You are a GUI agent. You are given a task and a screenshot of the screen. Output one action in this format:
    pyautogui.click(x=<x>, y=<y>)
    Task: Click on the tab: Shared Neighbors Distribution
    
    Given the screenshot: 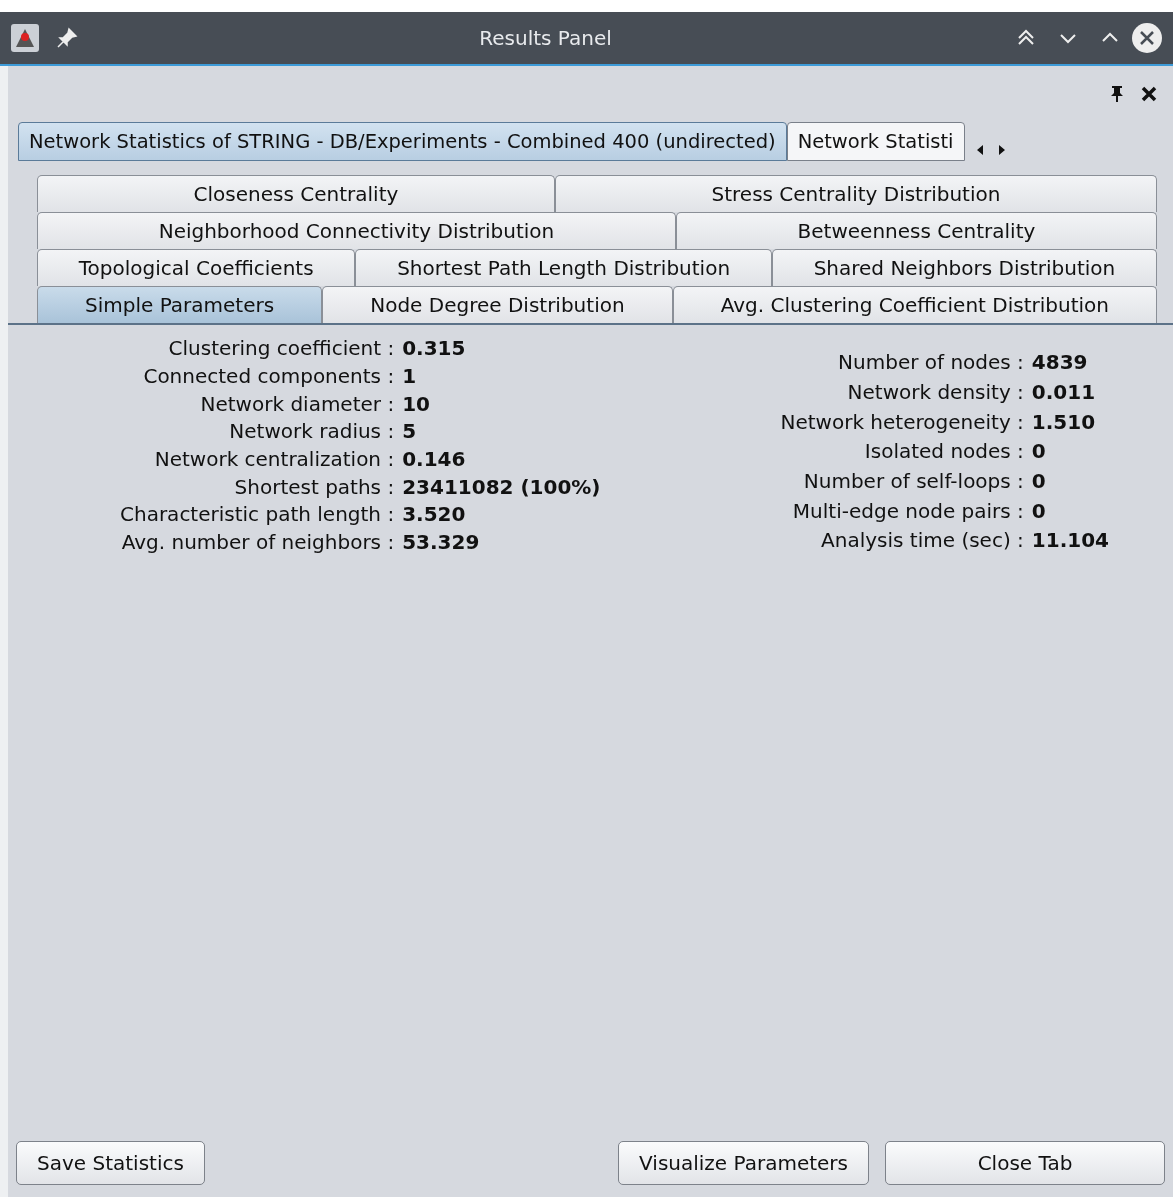 What is the action you would take?
    pyautogui.click(x=964, y=268)
    